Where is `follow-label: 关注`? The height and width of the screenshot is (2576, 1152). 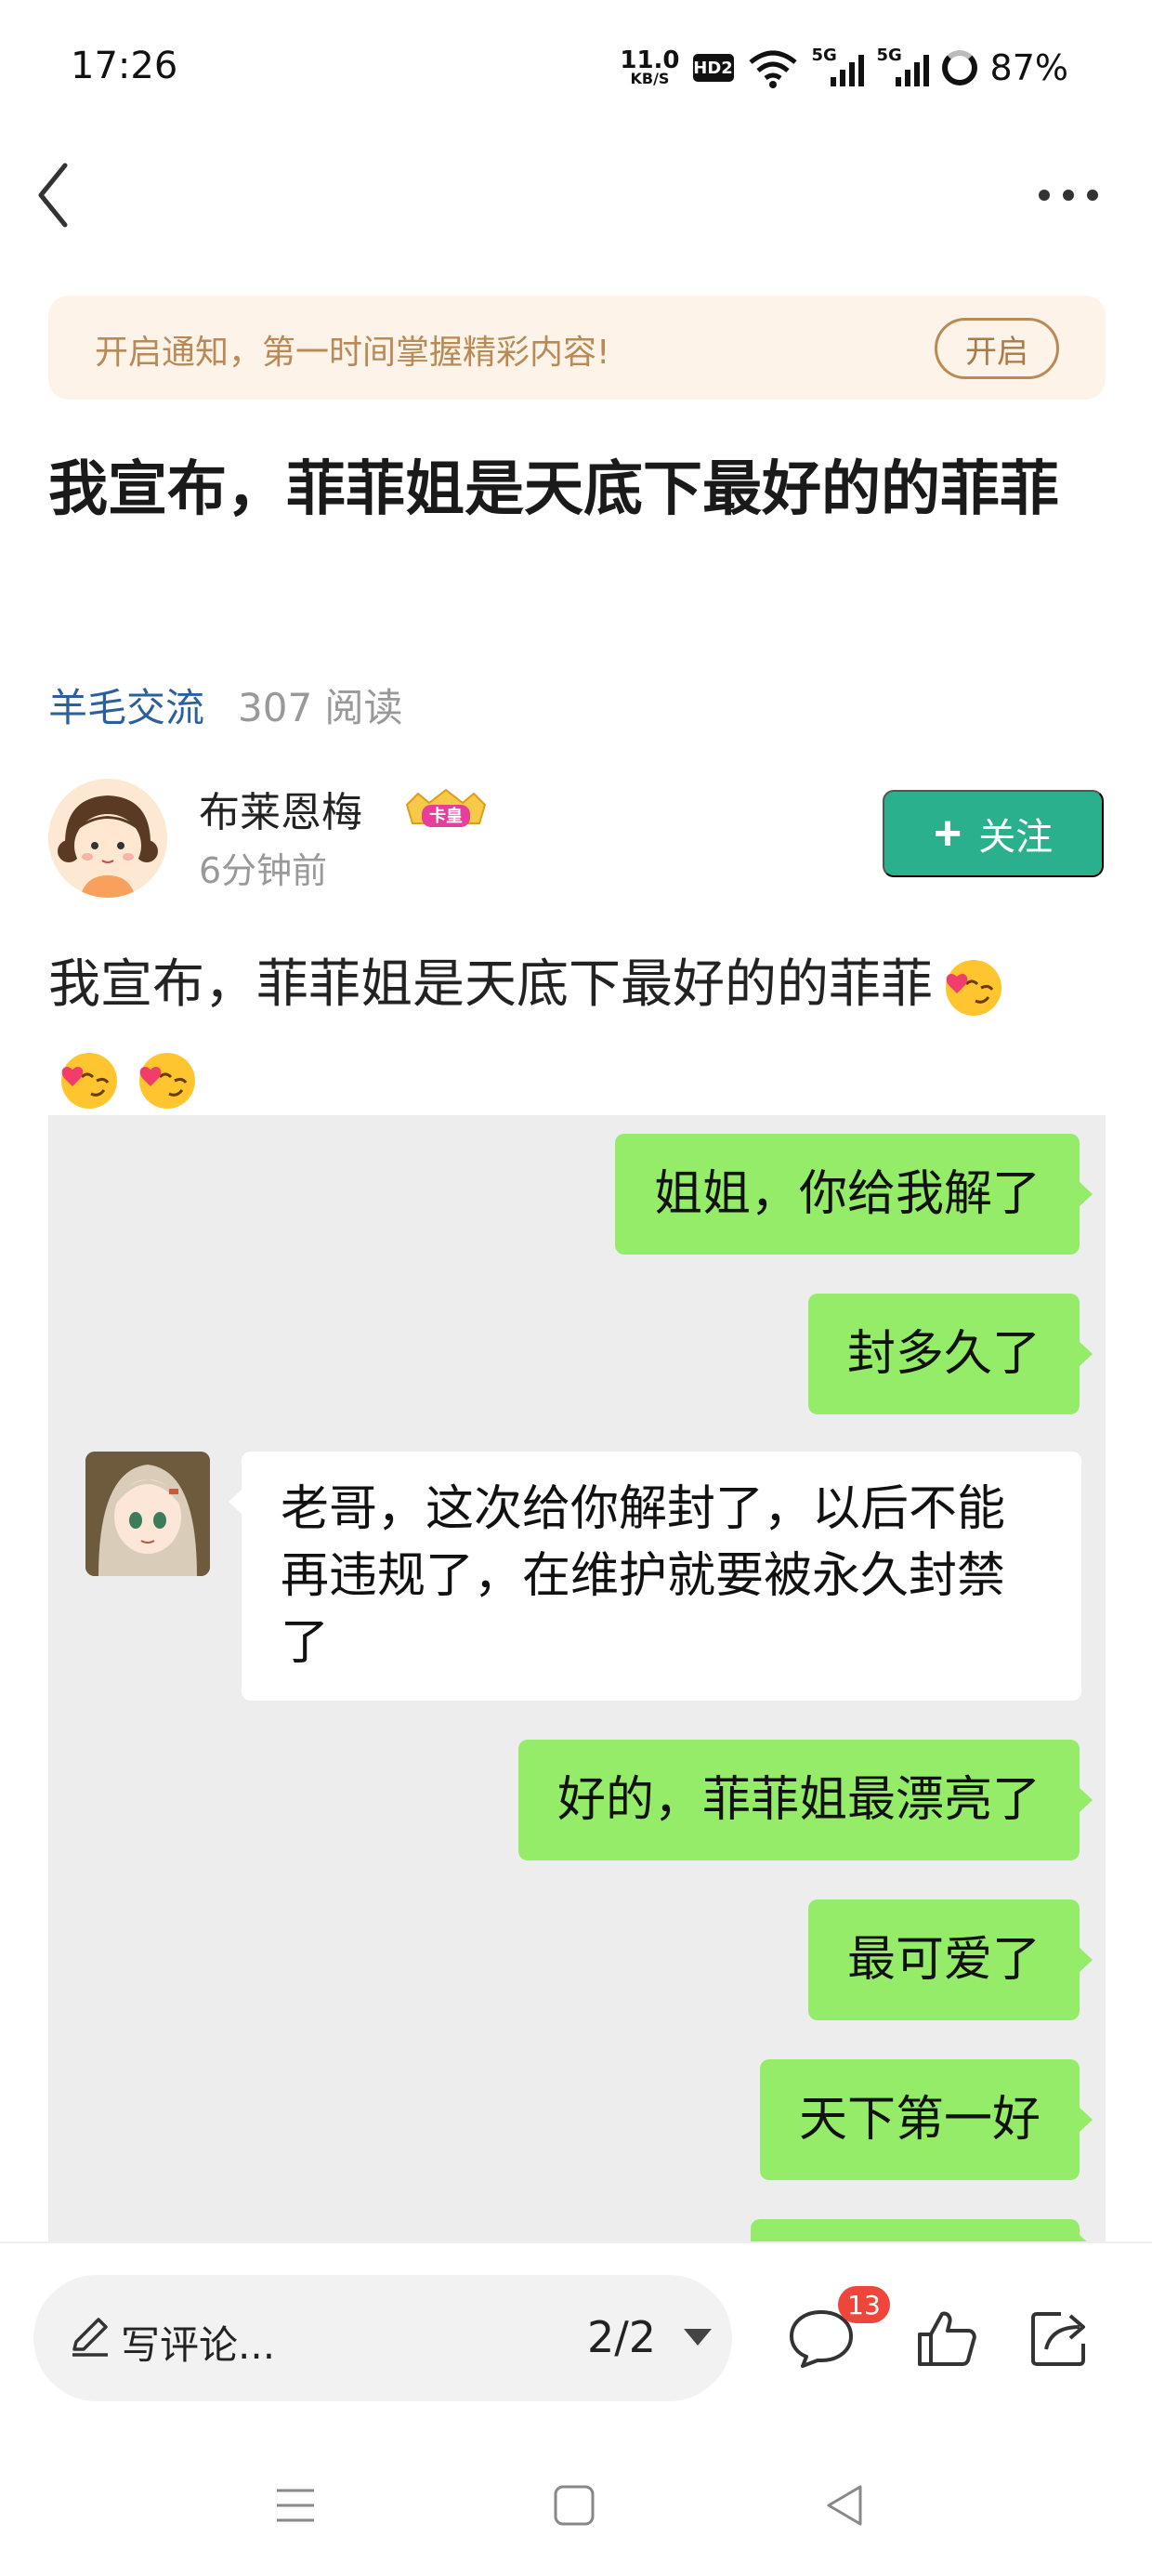
follow-label: 关注 is located at coordinates (1016, 837).